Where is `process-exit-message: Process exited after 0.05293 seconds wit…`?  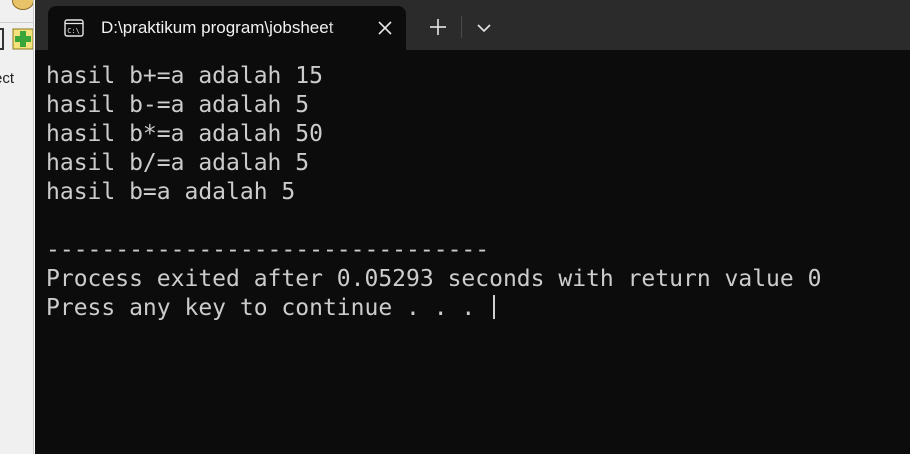
process-exit-message: Process exited after 0.05293 seconds wit… is located at coordinates (434, 279).